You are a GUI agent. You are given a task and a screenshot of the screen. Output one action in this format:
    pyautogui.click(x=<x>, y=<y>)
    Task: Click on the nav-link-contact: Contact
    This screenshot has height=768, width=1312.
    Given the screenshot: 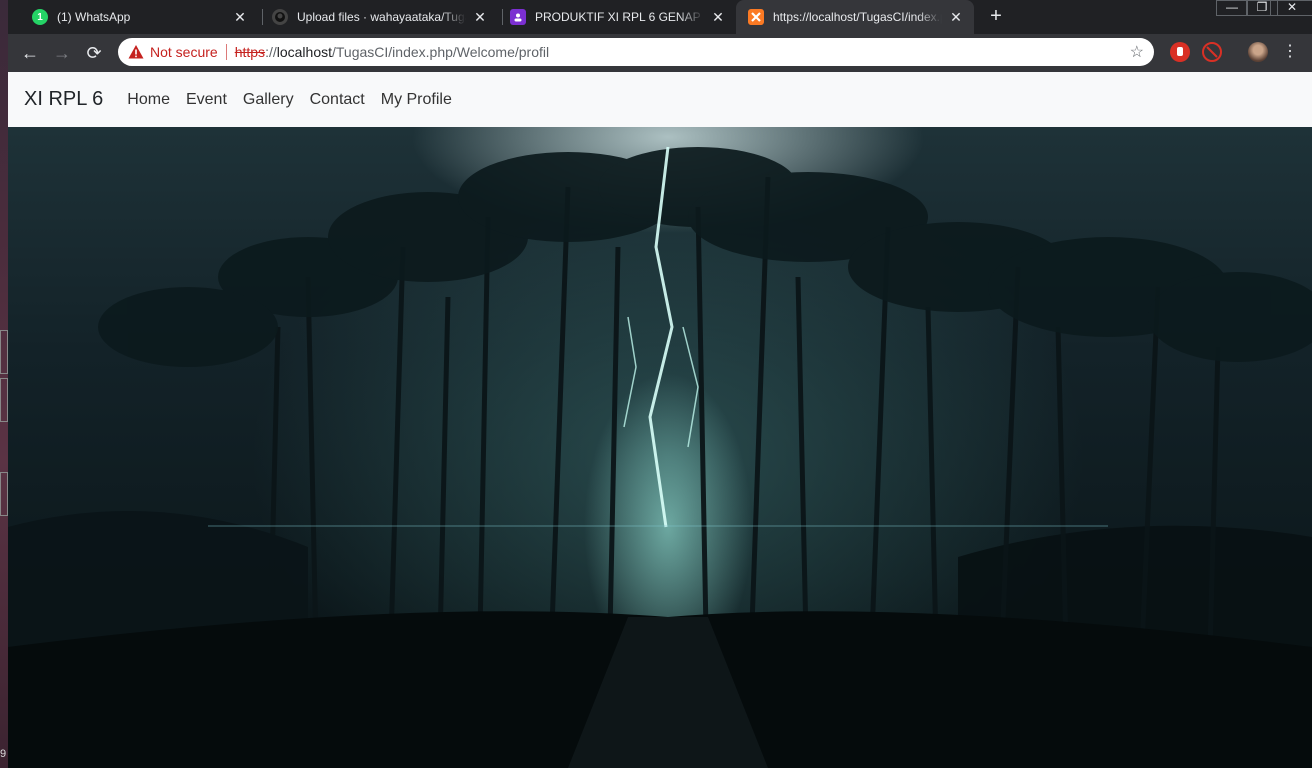 What is the action you would take?
    pyautogui.click(x=337, y=100)
    